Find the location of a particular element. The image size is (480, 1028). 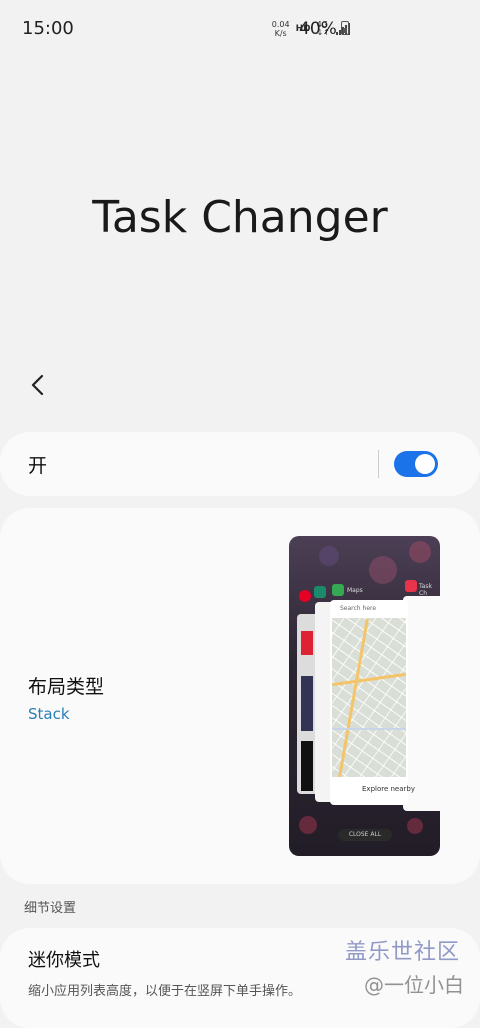

master-toggle-row: 开 is located at coordinates (240, 464).